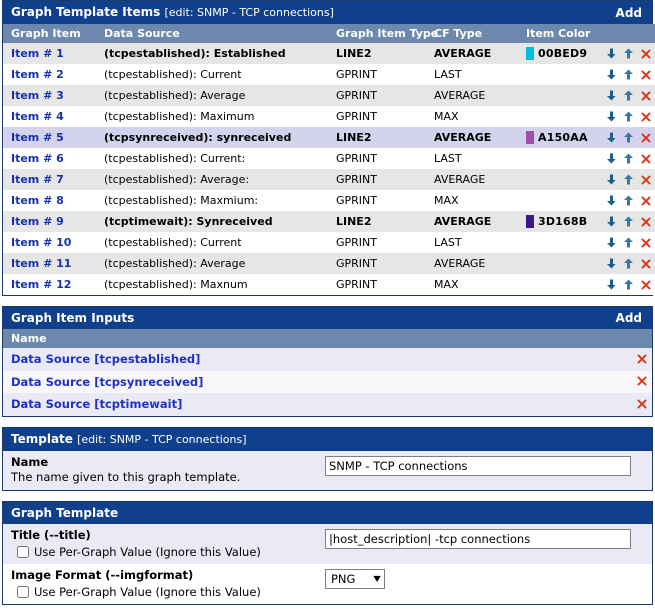 The width and height of the screenshot is (655, 611). Describe the element at coordinates (355, 578) in the screenshot. I see `image-format-select: PNG ▼` at that location.